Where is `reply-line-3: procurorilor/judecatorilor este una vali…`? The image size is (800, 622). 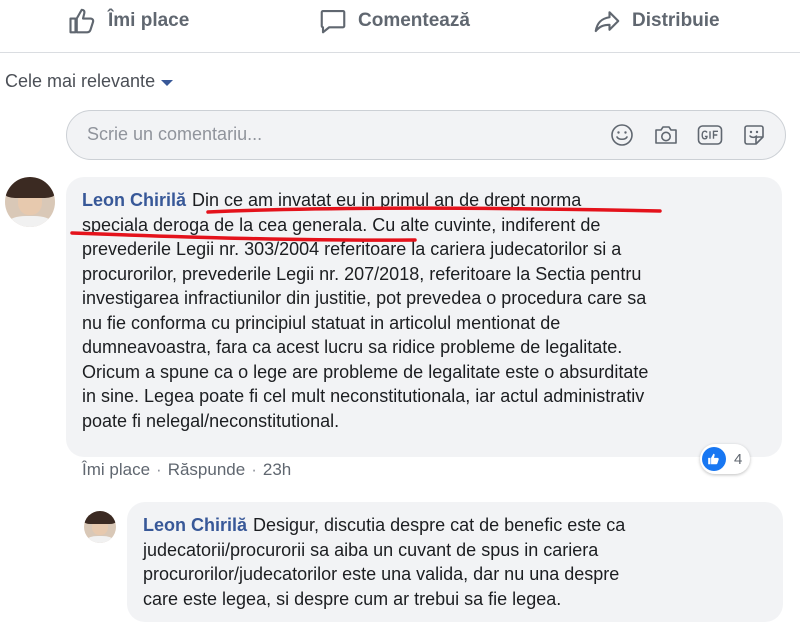
reply-line-3: procurorilor/judecatorilor este una vali… is located at coordinates (381, 574).